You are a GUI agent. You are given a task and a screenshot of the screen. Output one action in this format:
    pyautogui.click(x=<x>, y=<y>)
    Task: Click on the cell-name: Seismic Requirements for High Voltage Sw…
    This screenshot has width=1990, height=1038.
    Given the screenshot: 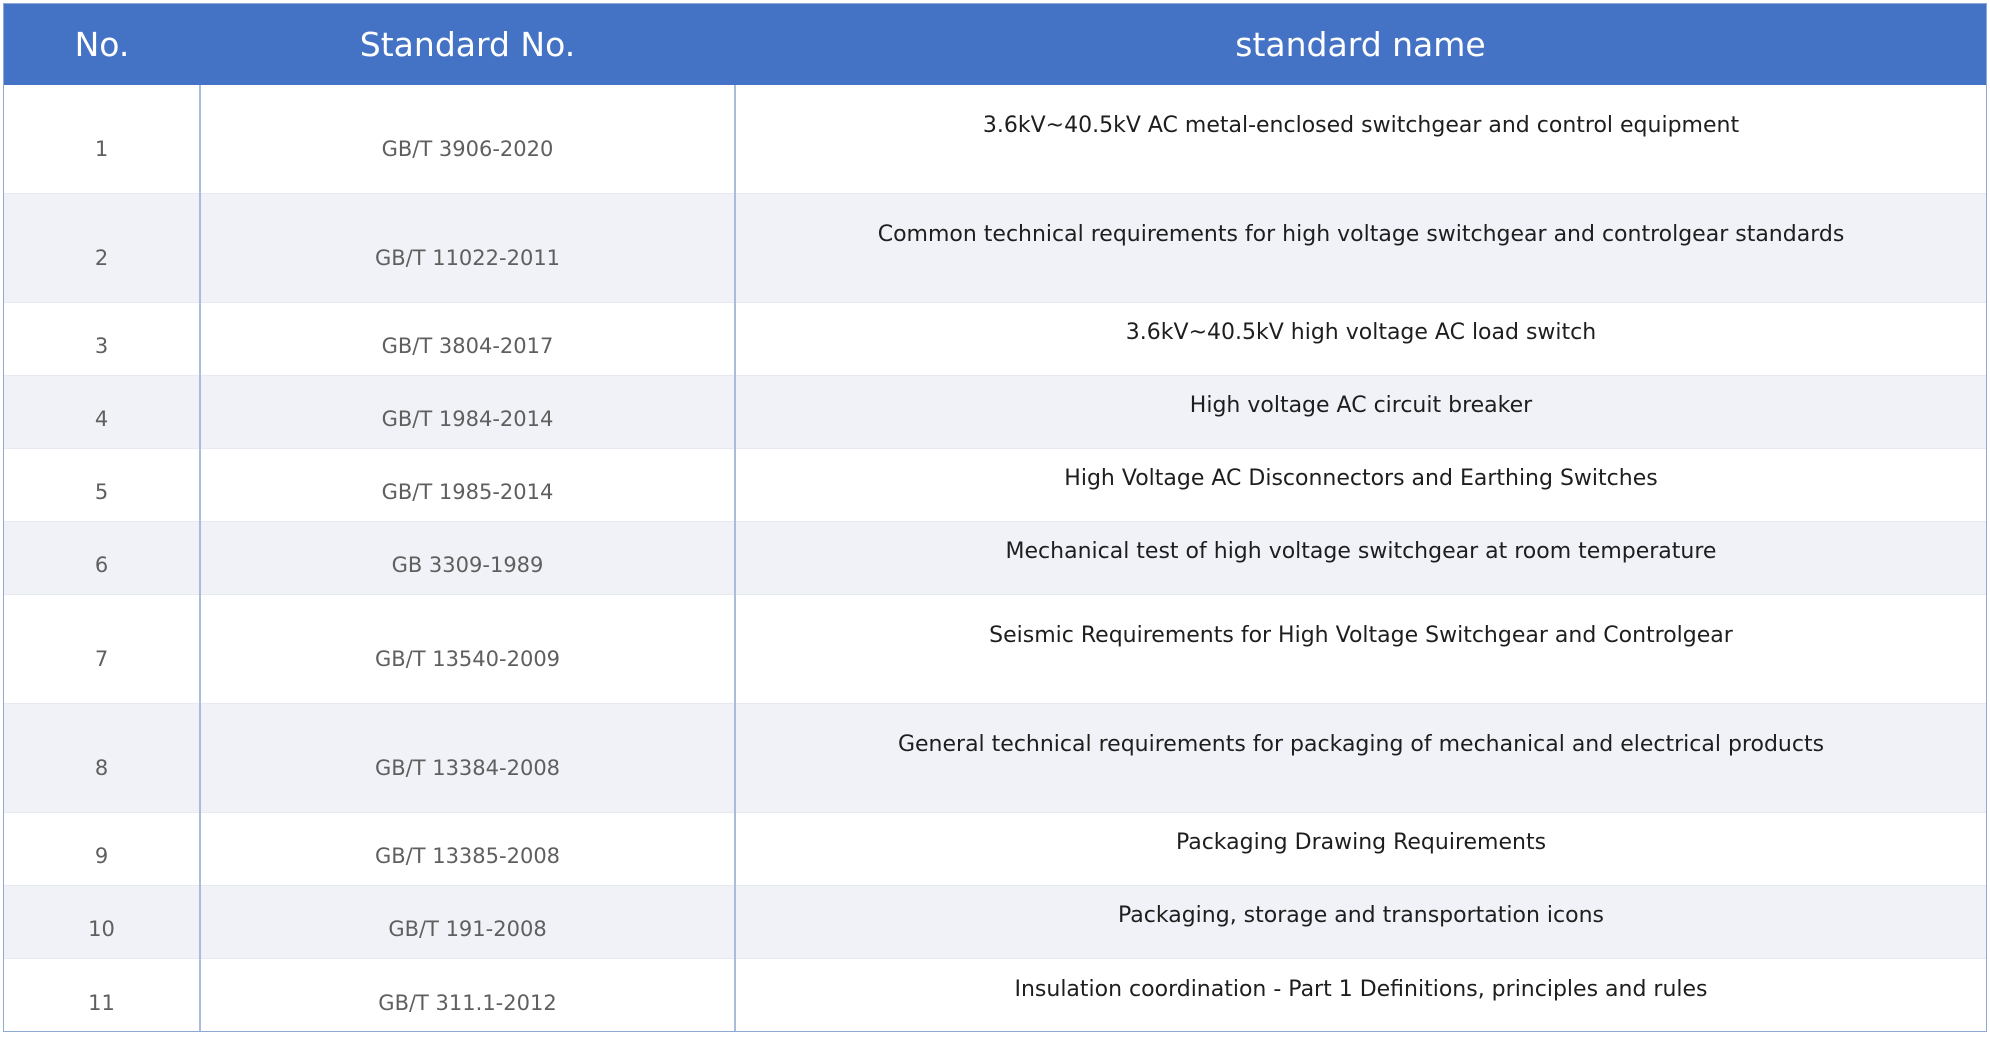 What is the action you would take?
    pyautogui.click(x=1360, y=649)
    